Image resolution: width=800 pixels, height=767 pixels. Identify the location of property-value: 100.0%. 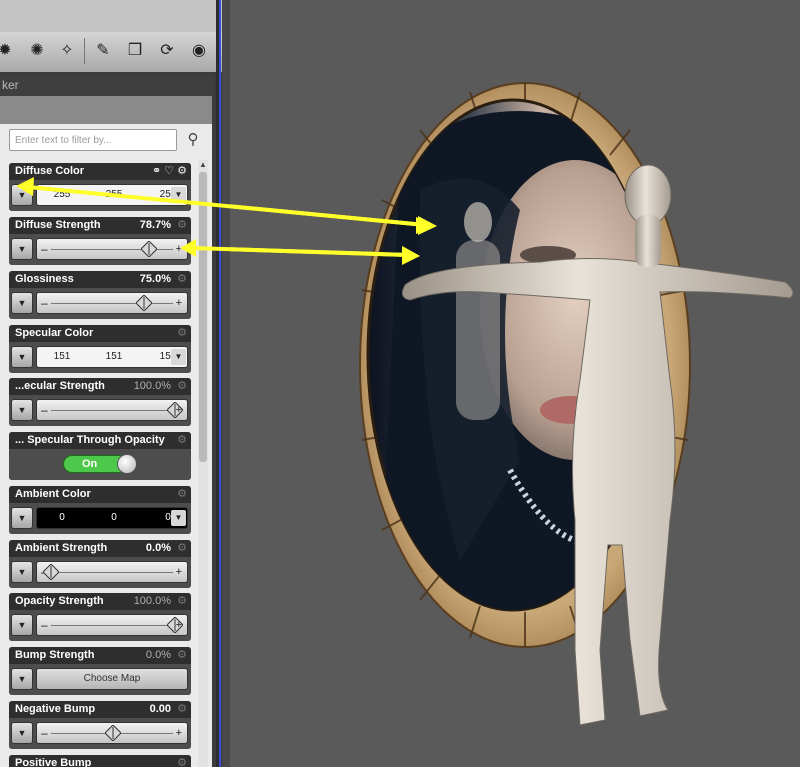
(152, 601).